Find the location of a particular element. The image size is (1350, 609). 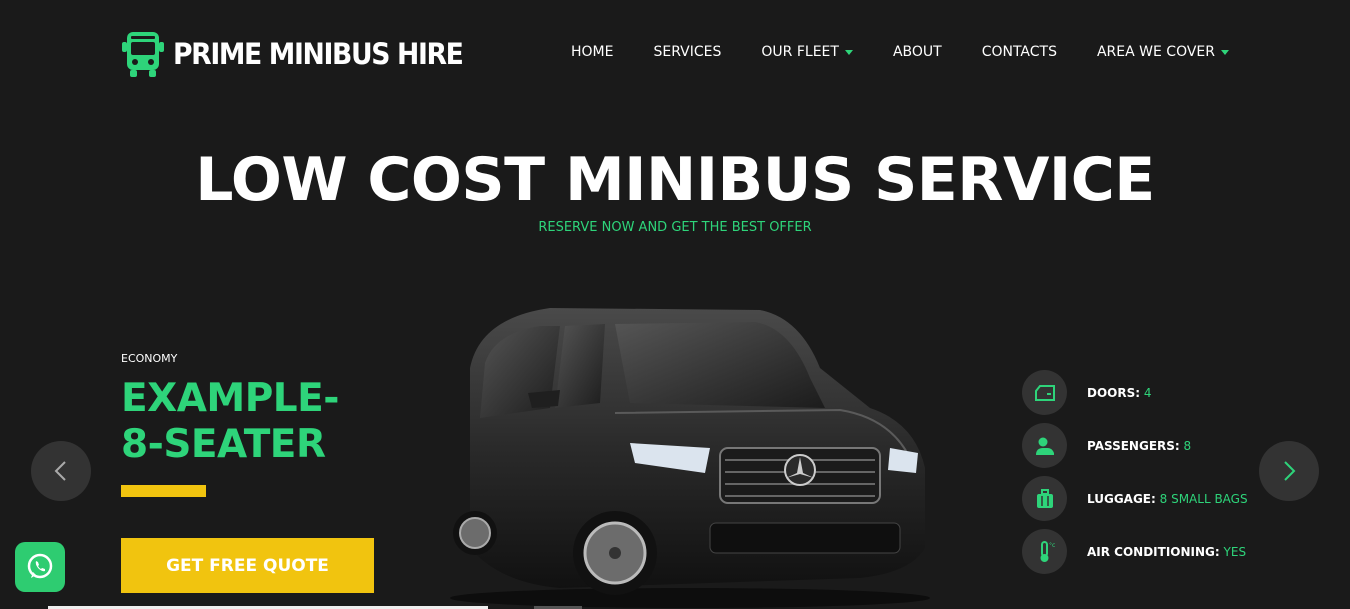

spec-passengers-value: 8 is located at coordinates (1187, 445).